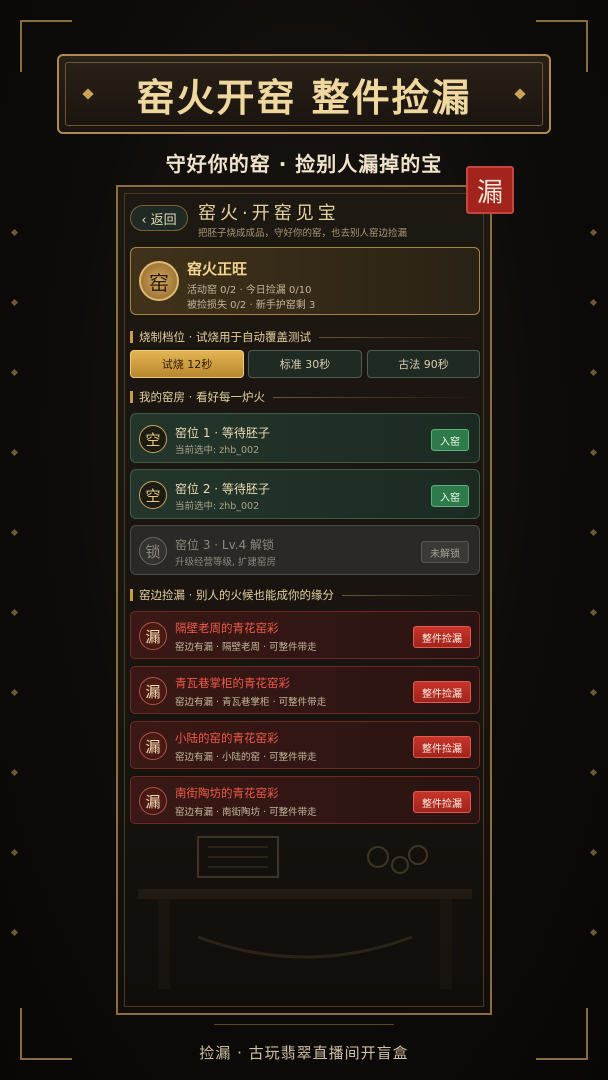 This screenshot has height=1080, width=608. I want to click on kiln-slot-title: 窑位 3 · Lv.4 解锁, so click(225, 545).